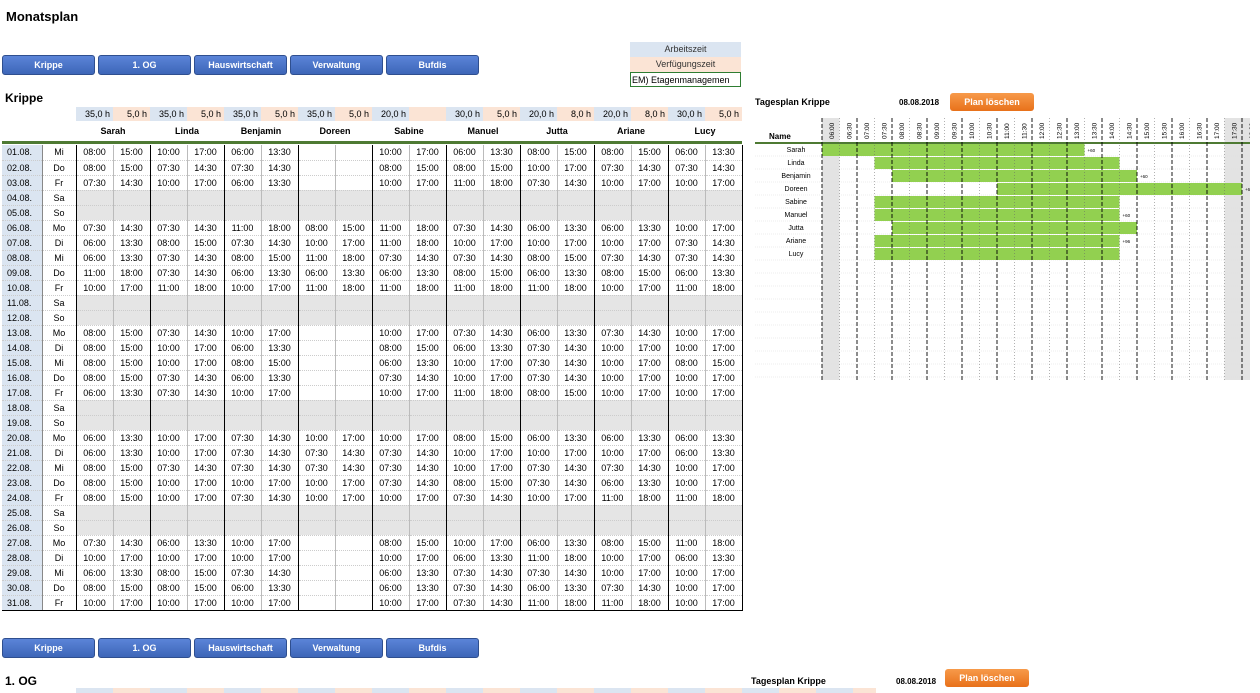 The width and height of the screenshot is (1260, 693). What do you see at coordinates (992, 102) in the screenshot?
I see `clear-plan-button: Plan löschen` at bounding box center [992, 102].